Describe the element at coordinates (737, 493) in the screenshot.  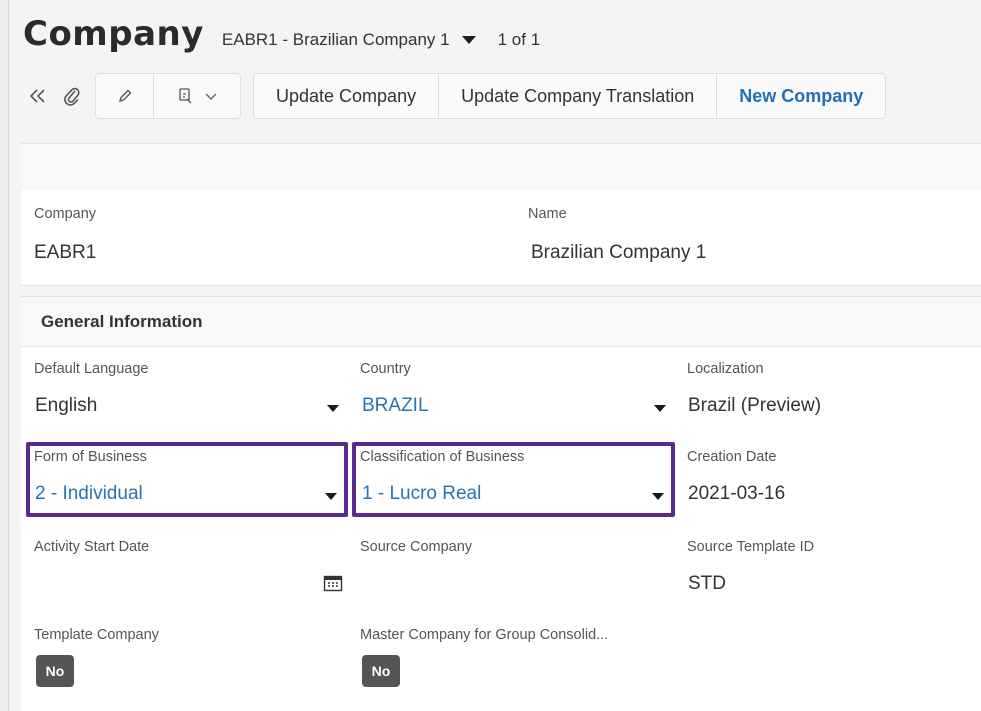
I see `creation-date-value: 2021-03-16` at that location.